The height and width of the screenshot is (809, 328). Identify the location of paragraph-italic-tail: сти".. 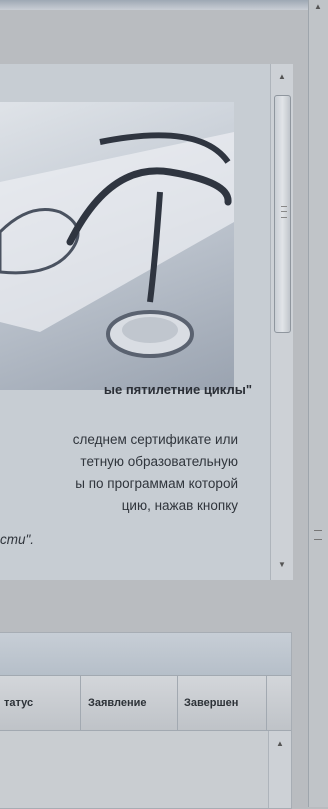
(17, 539).